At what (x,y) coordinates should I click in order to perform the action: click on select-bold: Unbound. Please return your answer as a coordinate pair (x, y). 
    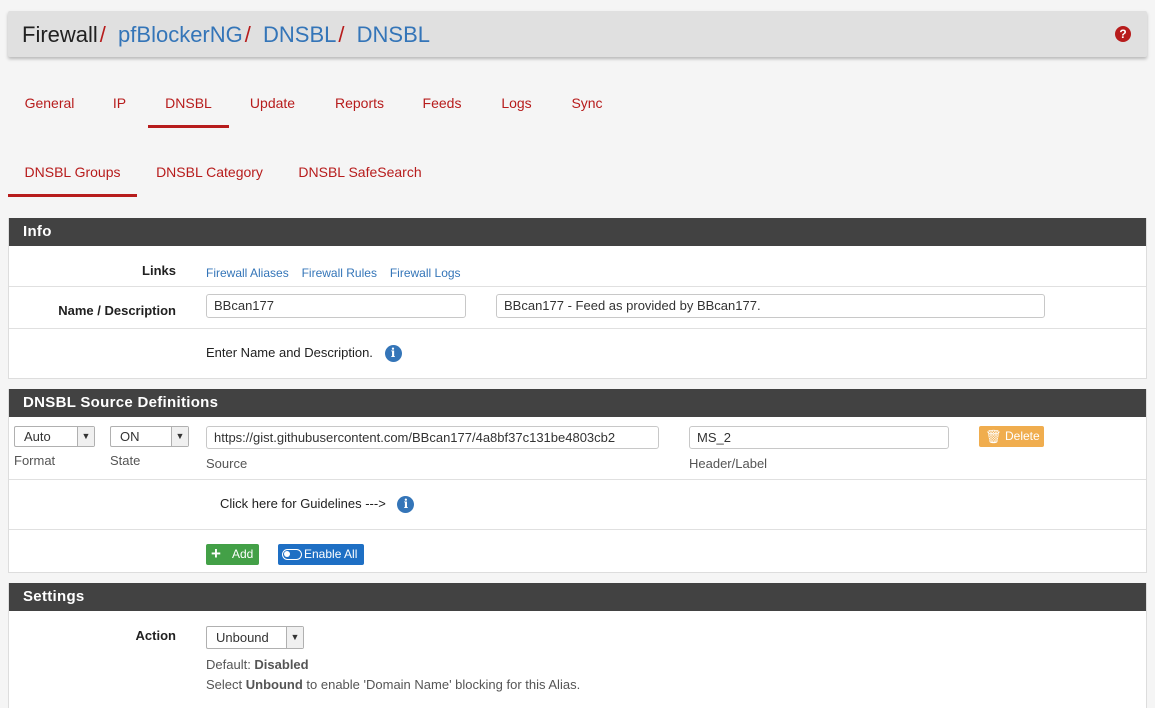
    Looking at the image, I should click on (274, 684).